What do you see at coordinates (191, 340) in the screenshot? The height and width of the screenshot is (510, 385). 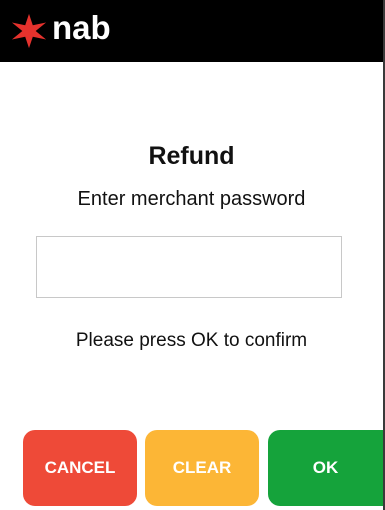 I see `confirm-hint: Please press OK to confirm` at bounding box center [191, 340].